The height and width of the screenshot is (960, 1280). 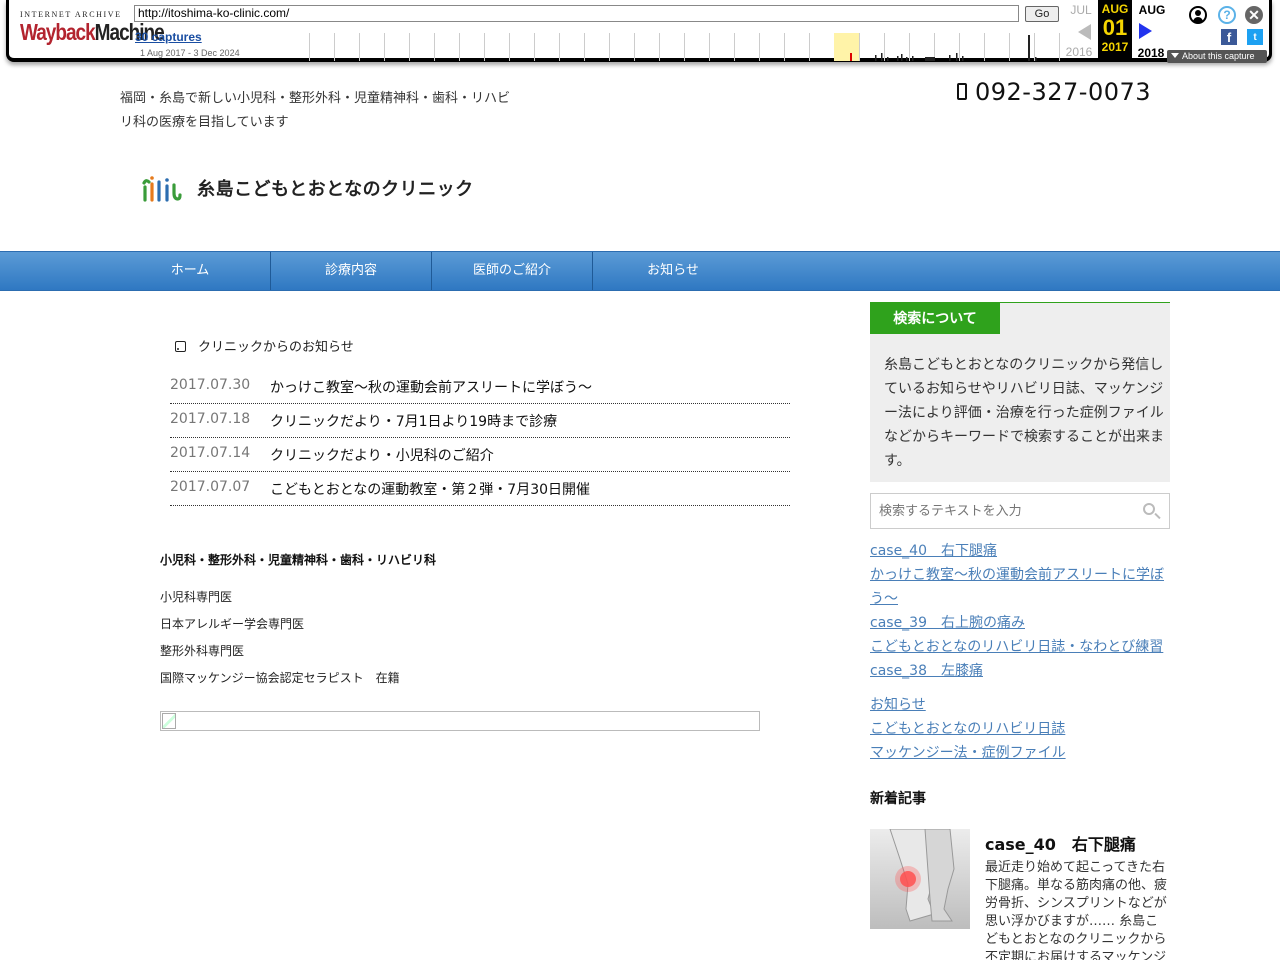 I want to click on wayback-url-input: http://itoshima-ko-clinic.com/, so click(x=576, y=13).